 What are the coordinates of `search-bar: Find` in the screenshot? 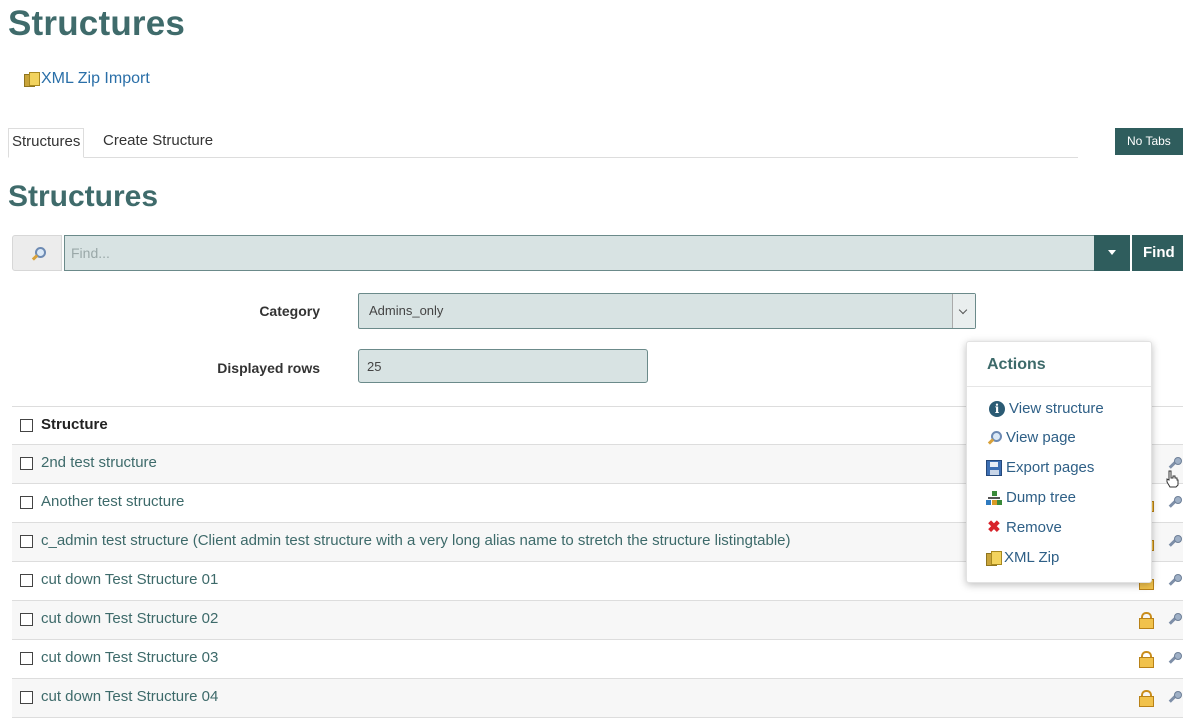 It's located at (597, 253).